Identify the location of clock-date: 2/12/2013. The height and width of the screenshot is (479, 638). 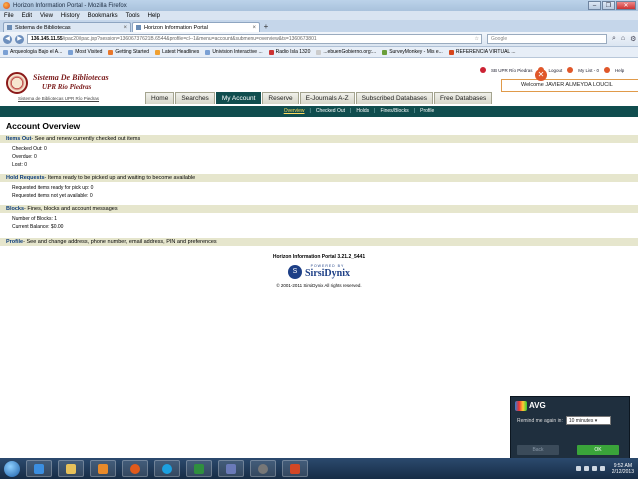
(622, 471).